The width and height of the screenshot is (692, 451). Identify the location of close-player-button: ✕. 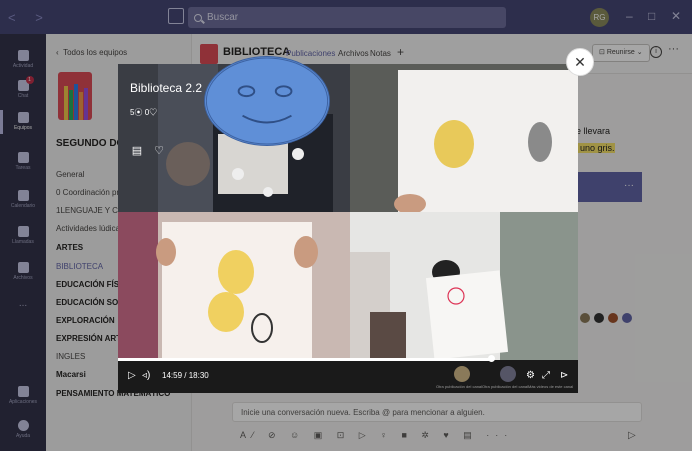
(580, 62).